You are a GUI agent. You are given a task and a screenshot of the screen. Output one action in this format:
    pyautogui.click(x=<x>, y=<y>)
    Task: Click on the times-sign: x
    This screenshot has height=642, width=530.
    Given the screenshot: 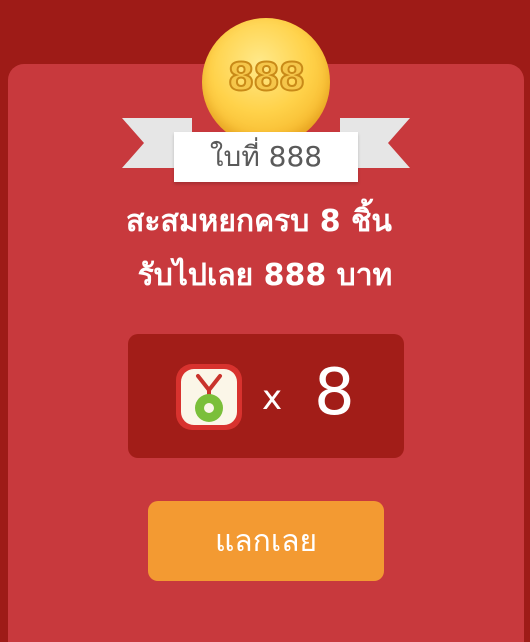 What is the action you would take?
    pyautogui.click(x=272, y=398)
    